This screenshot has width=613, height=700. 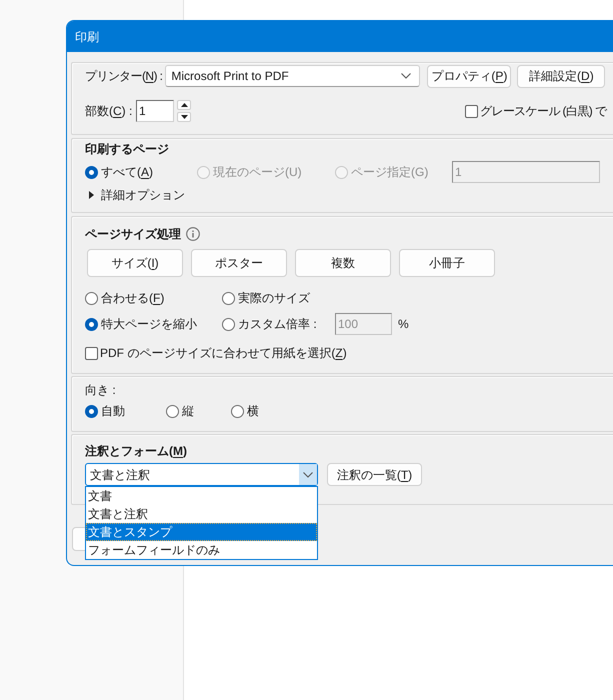 What do you see at coordinates (137, 195) in the screenshot?
I see `more-options-toggle: 詳細オプション` at bounding box center [137, 195].